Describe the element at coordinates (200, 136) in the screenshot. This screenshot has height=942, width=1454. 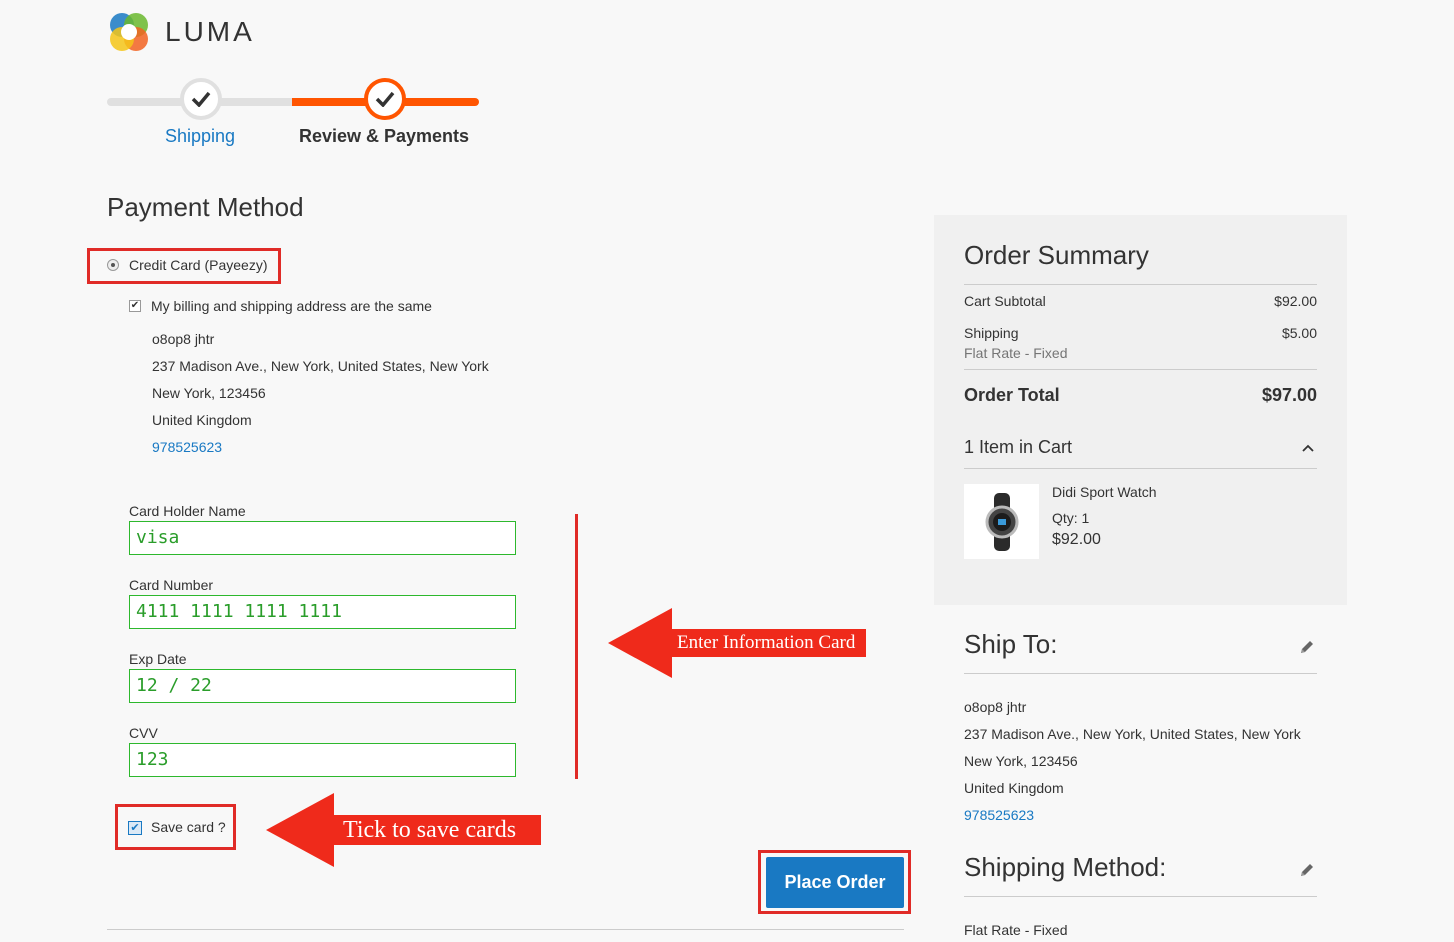
I see `step-shipping-link: Shipping` at that location.